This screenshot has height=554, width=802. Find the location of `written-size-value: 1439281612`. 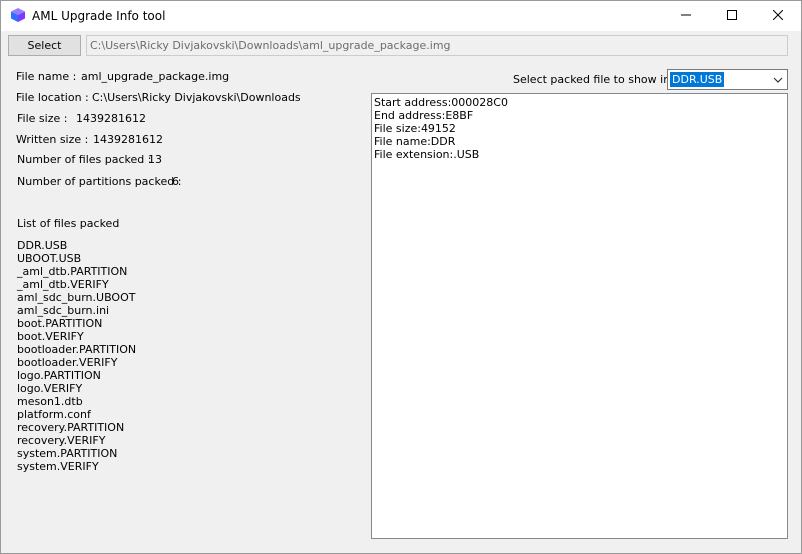

written-size-value: 1439281612 is located at coordinates (128, 139).